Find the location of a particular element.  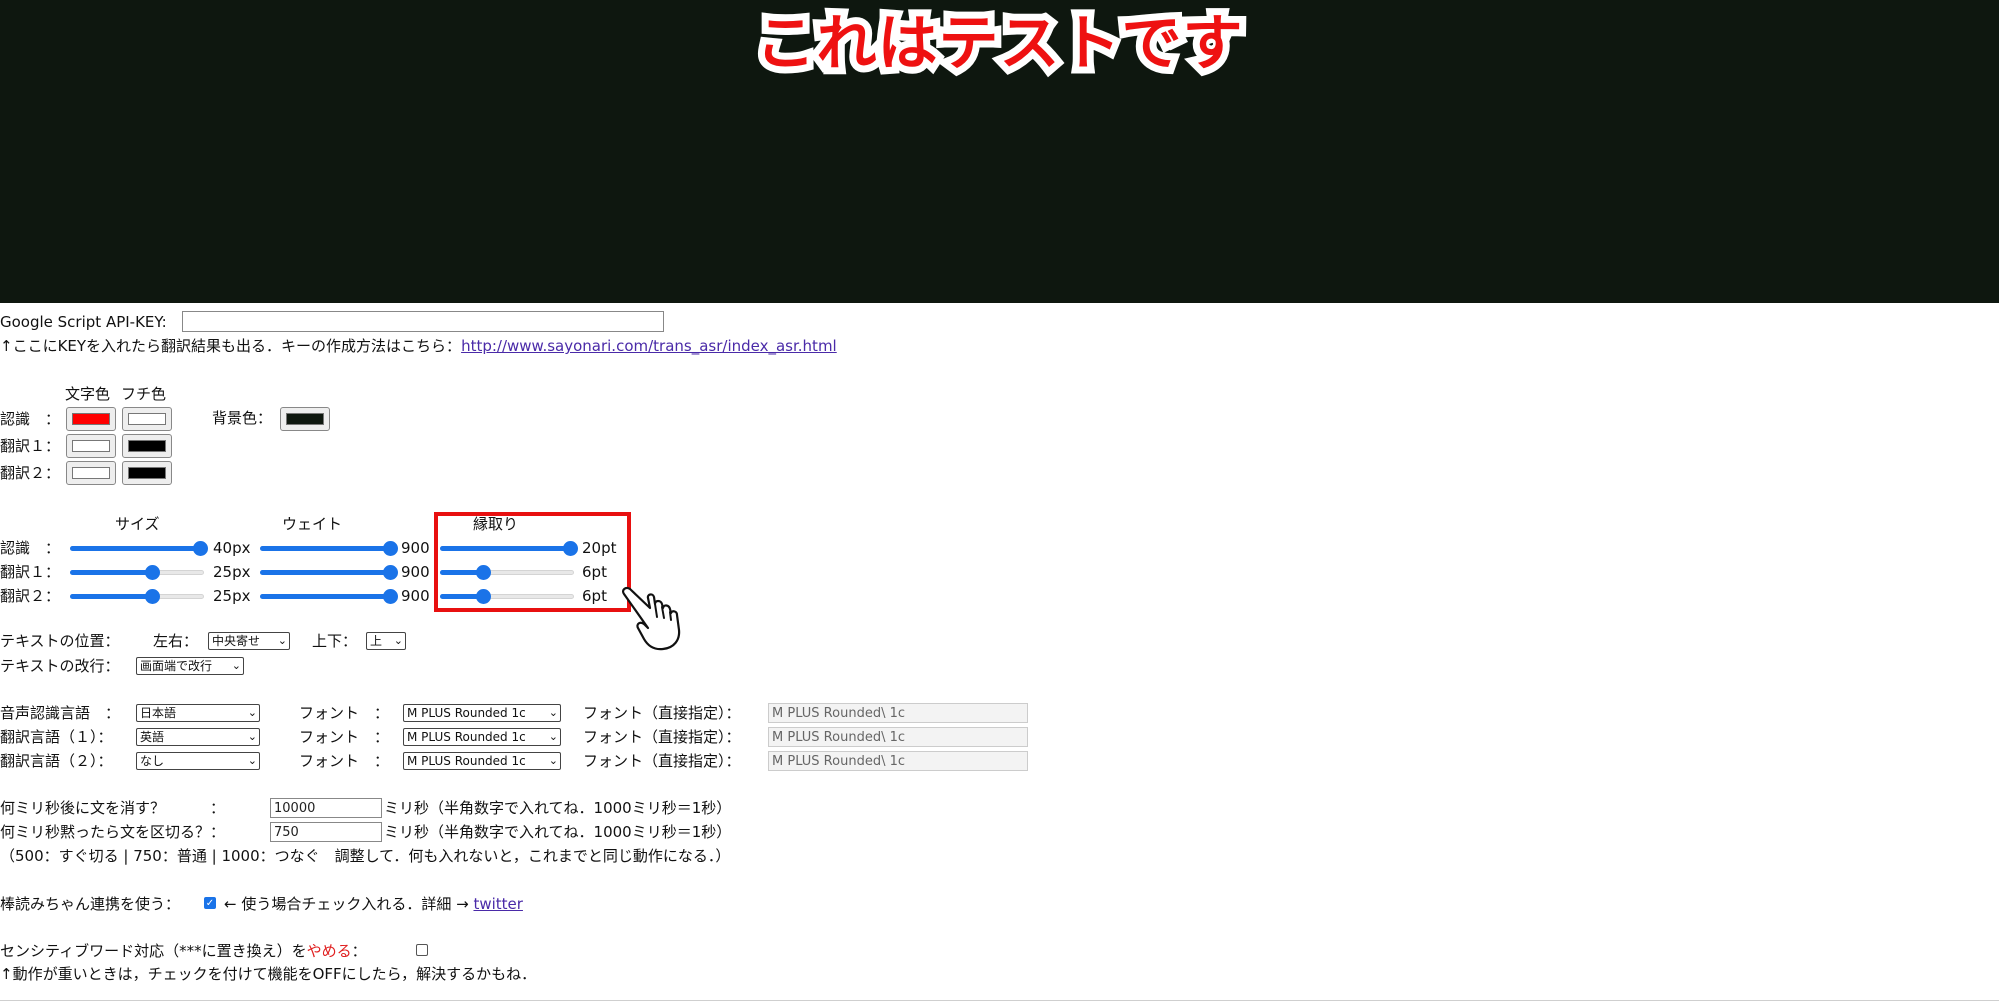

sensitive-word-label-colon: ： is located at coordinates (359, 951).